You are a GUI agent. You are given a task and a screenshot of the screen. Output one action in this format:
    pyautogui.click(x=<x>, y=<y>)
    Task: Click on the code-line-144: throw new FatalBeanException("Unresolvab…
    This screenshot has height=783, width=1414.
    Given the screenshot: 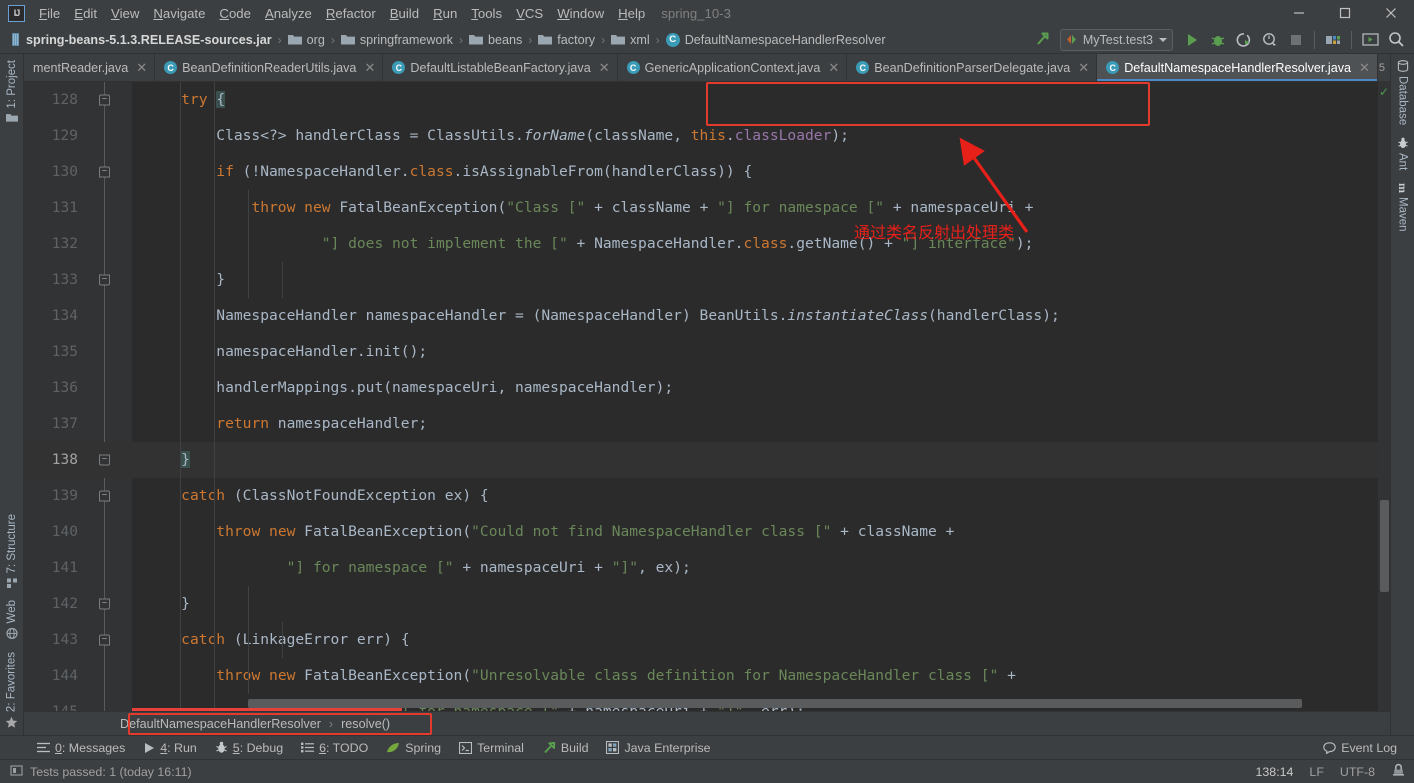 What is the action you would take?
    pyautogui.click(x=755, y=676)
    